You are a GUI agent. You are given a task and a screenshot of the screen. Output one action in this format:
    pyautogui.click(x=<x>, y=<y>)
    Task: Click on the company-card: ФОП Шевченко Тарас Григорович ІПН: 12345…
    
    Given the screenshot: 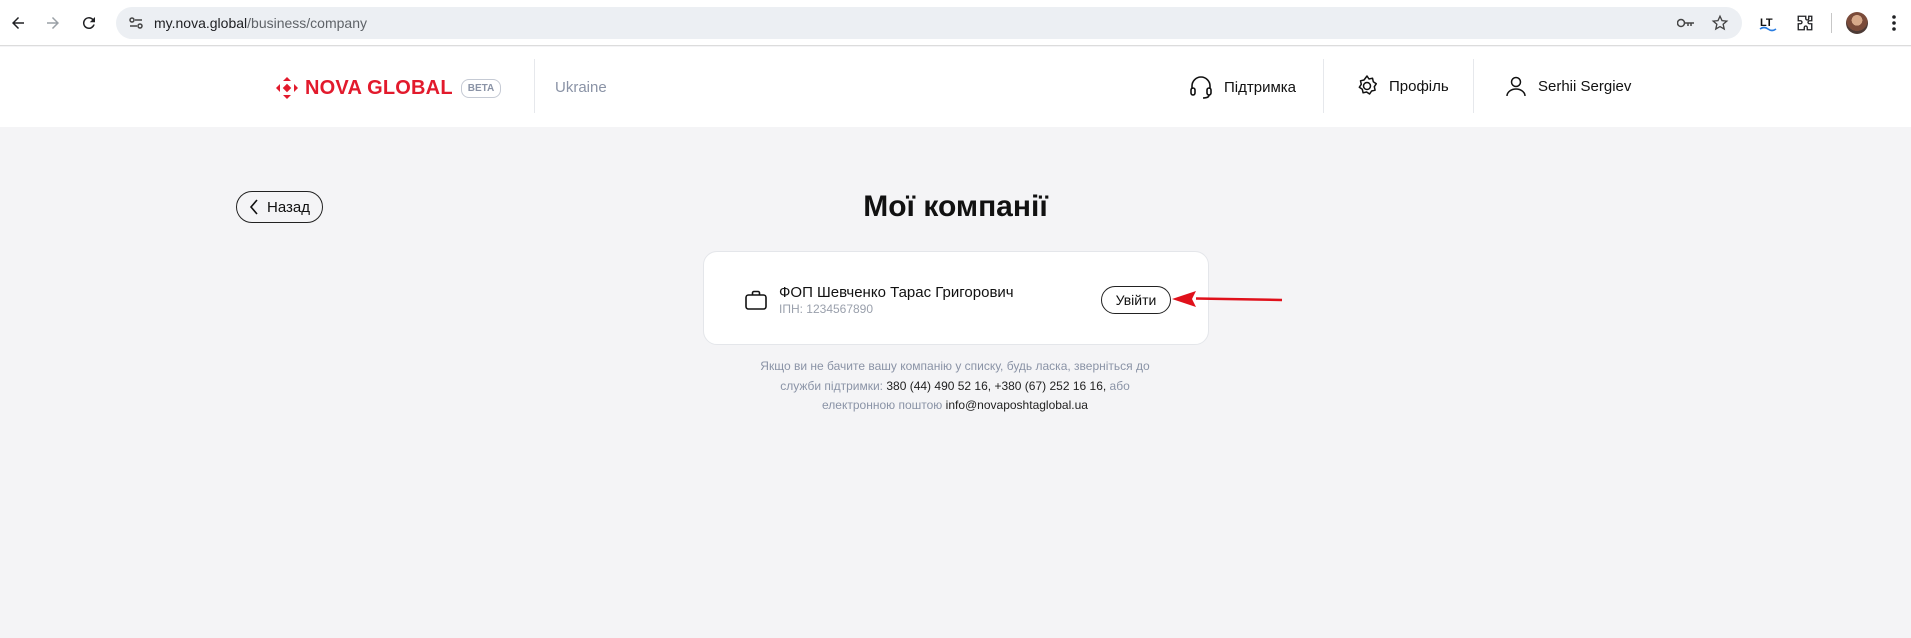 What is the action you would take?
    pyautogui.click(x=956, y=298)
    